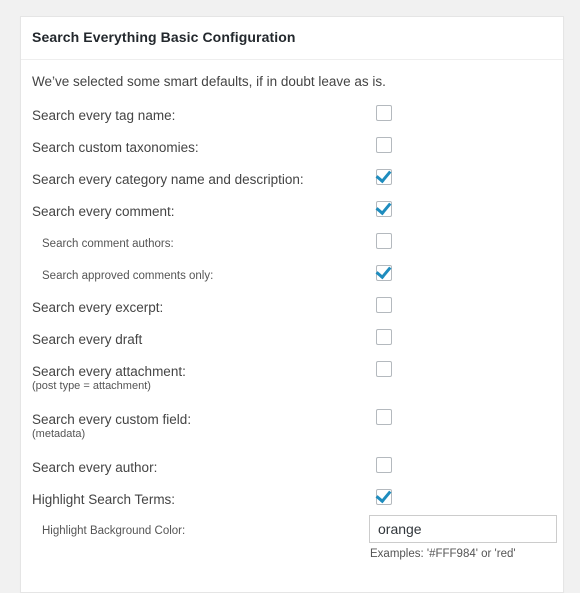  What do you see at coordinates (291, 469) in the screenshot?
I see `option-row-author: Search every author:` at bounding box center [291, 469].